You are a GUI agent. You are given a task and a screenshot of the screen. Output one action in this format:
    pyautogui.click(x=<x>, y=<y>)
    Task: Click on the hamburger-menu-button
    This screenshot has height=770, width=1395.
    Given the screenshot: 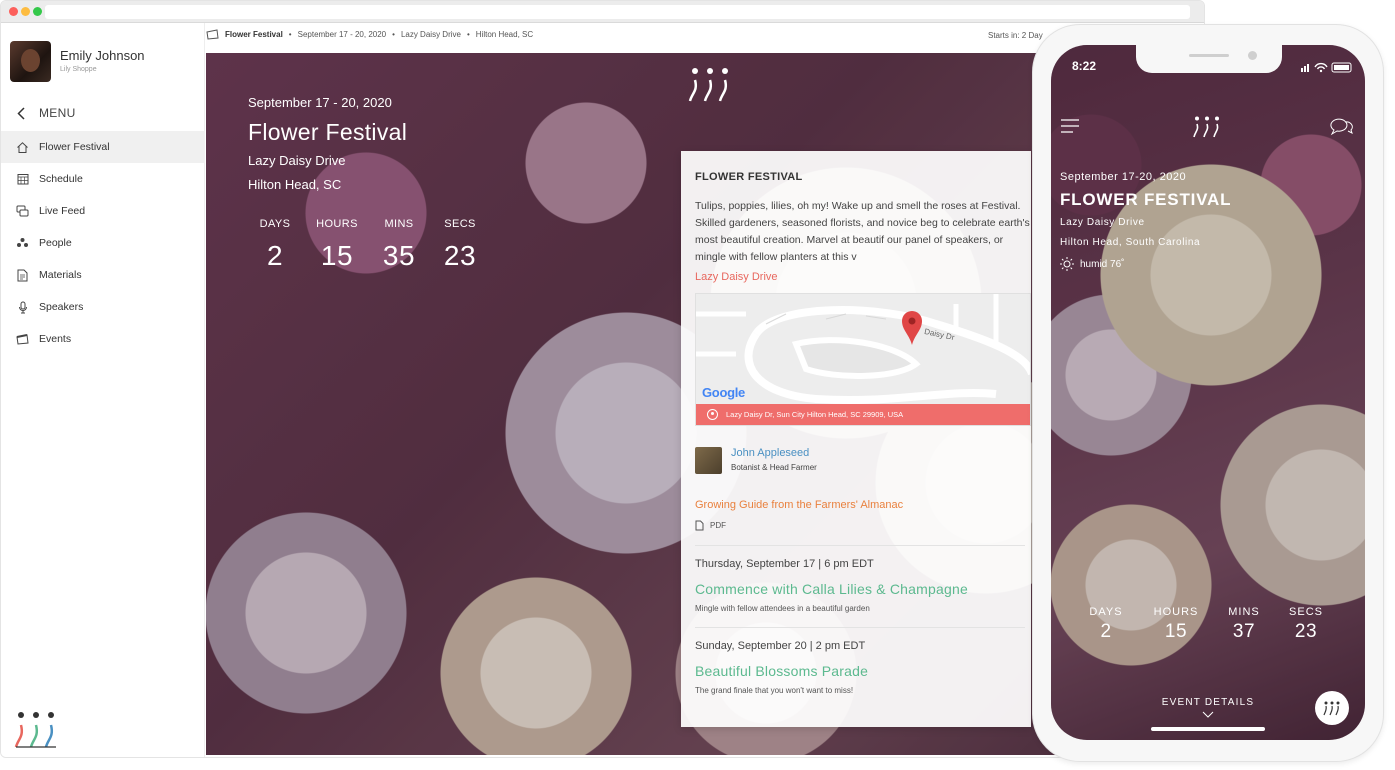 What is the action you would take?
    pyautogui.click(x=1070, y=128)
    